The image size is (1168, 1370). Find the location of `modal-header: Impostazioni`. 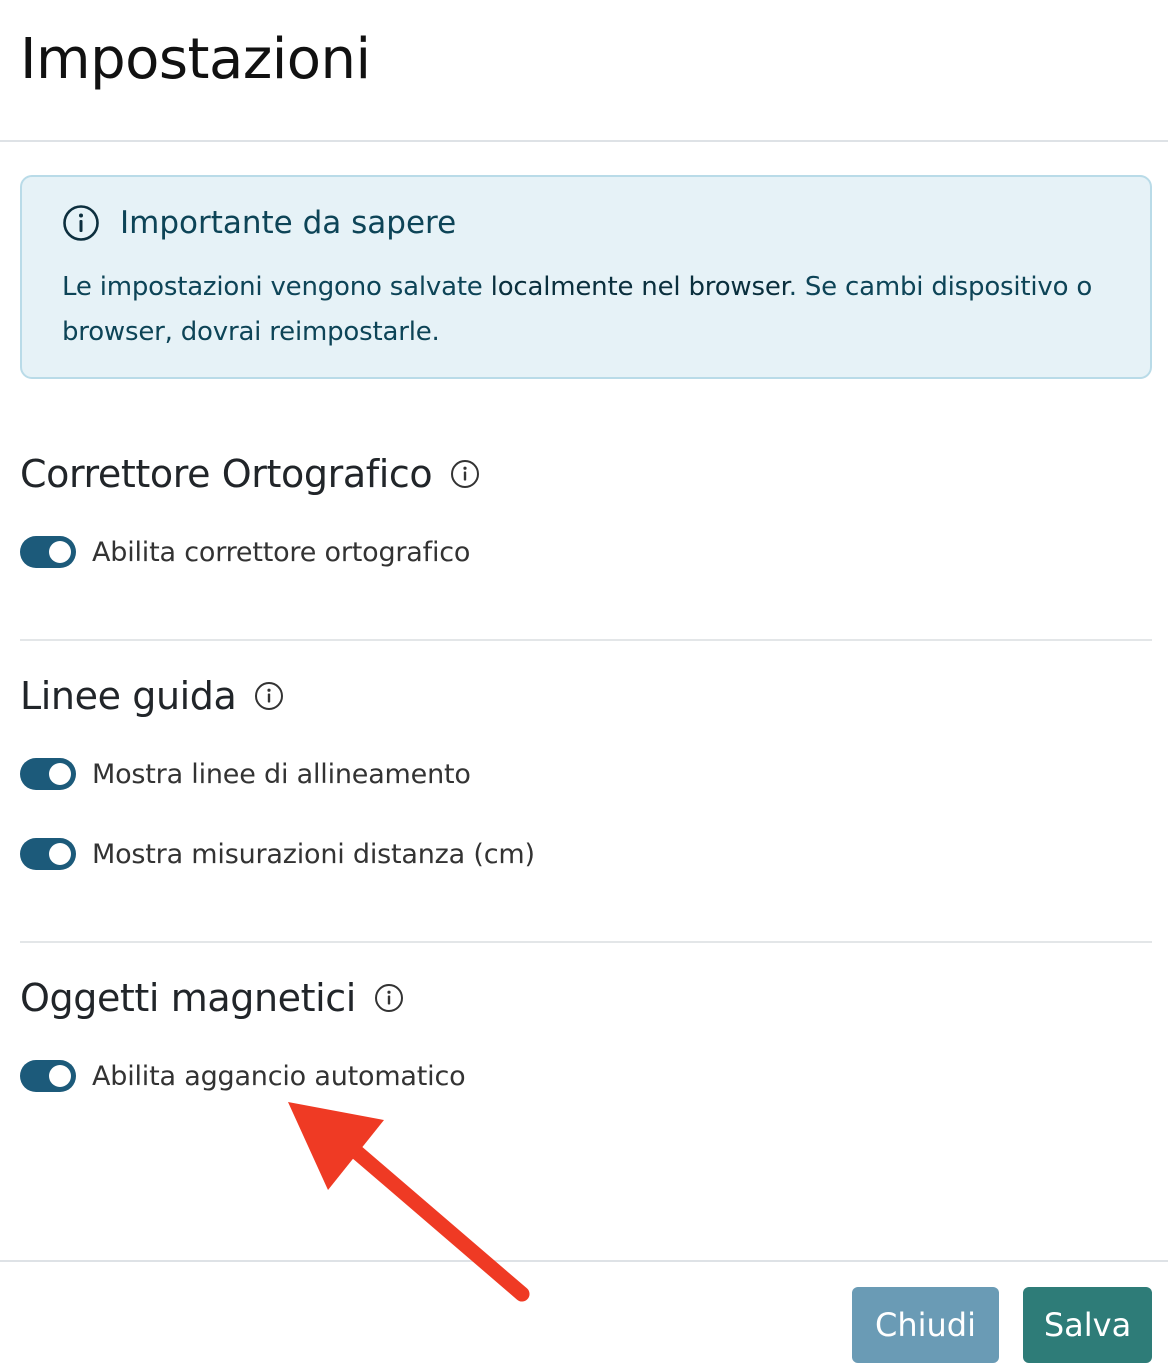

modal-header: Impostazioni is located at coordinates (584, 71).